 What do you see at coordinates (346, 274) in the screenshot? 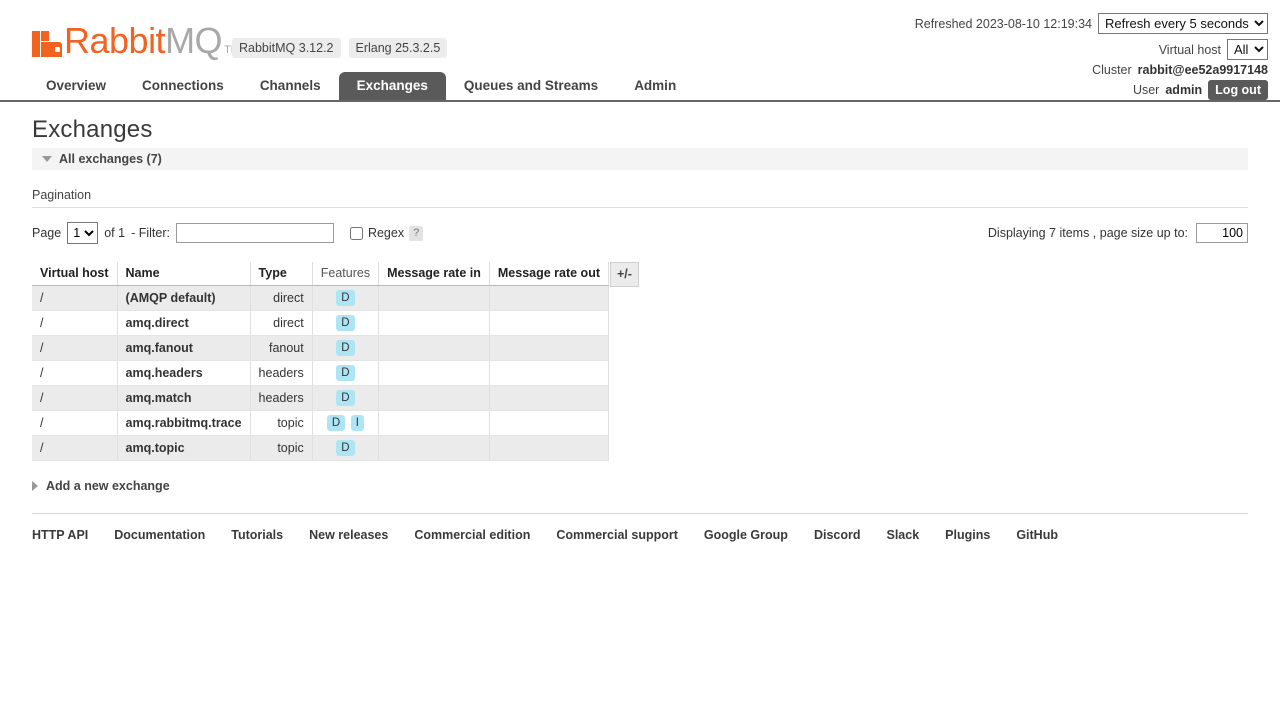
I see `column-header-features: Features` at bounding box center [346, 274].